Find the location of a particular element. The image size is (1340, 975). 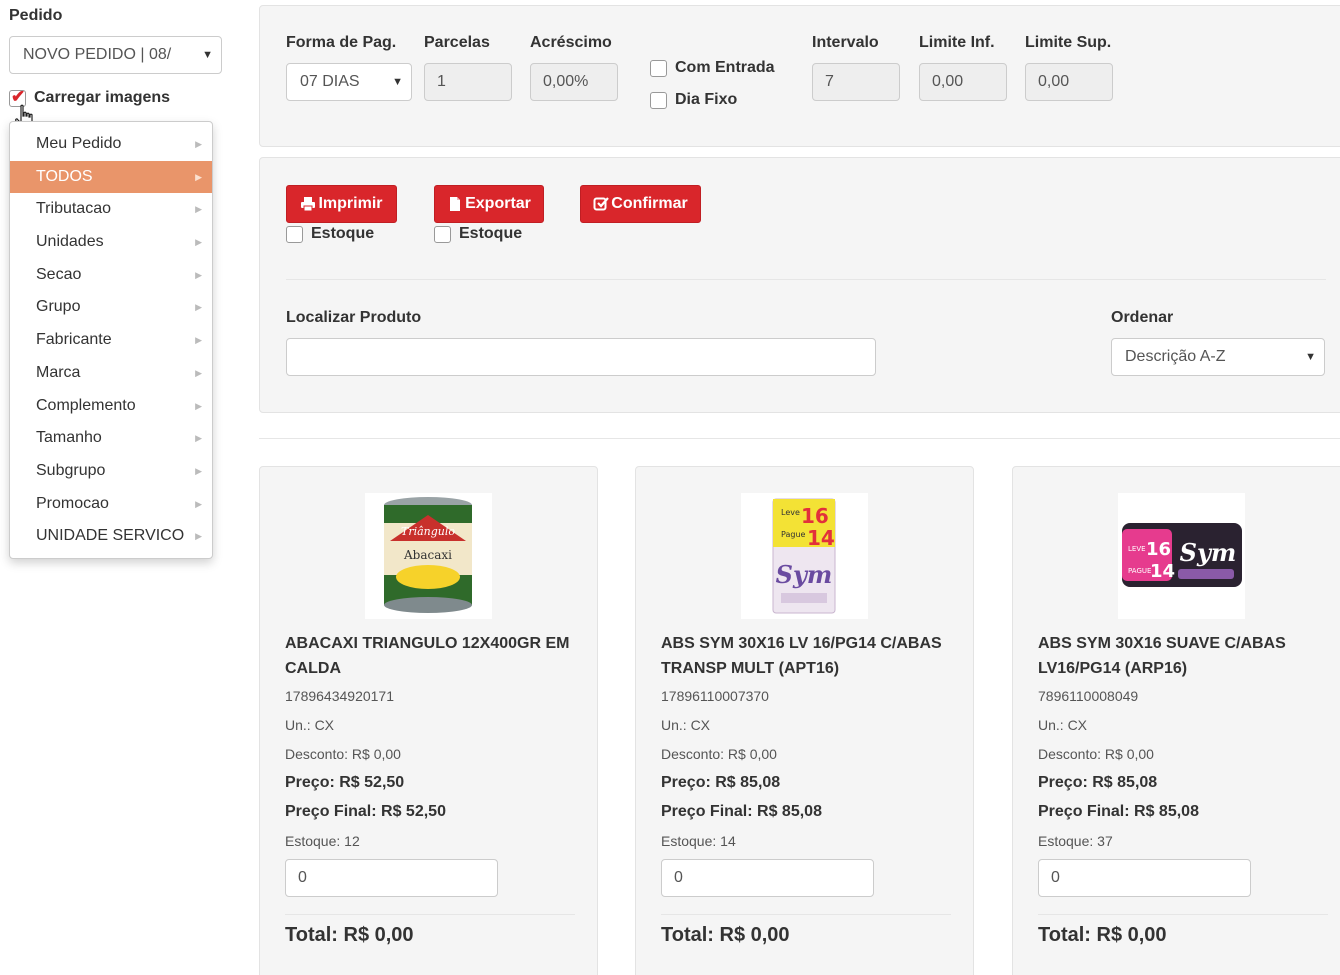

com-entrada-toggle: Com Entrada is located at coordinates (712, 68).